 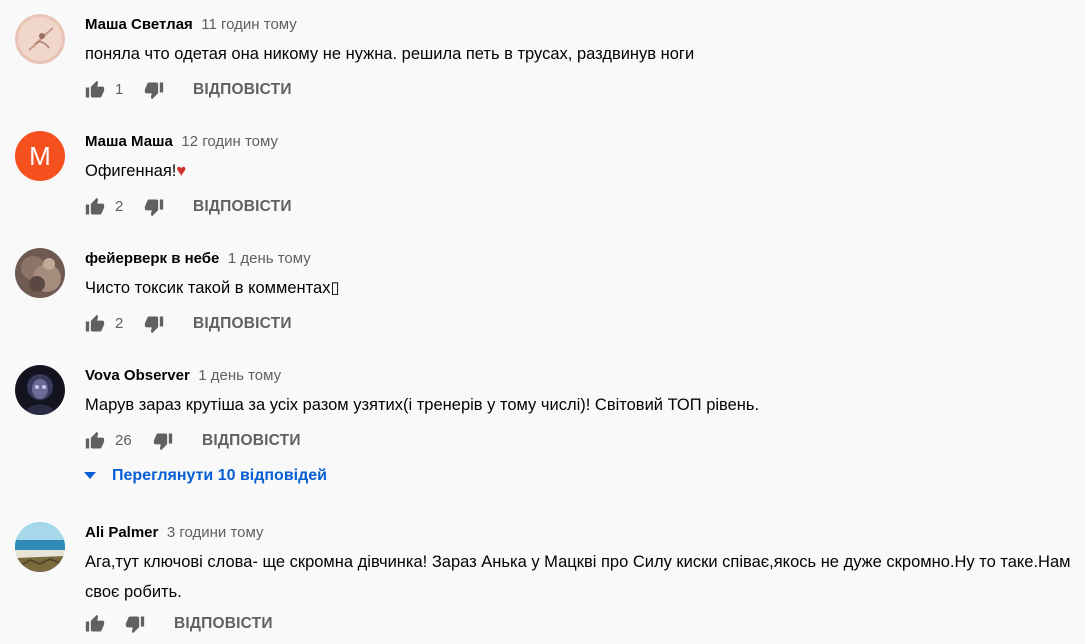 I want to click on comment-header: Vova Observer 1 день тому, so click(x=183, y=376).